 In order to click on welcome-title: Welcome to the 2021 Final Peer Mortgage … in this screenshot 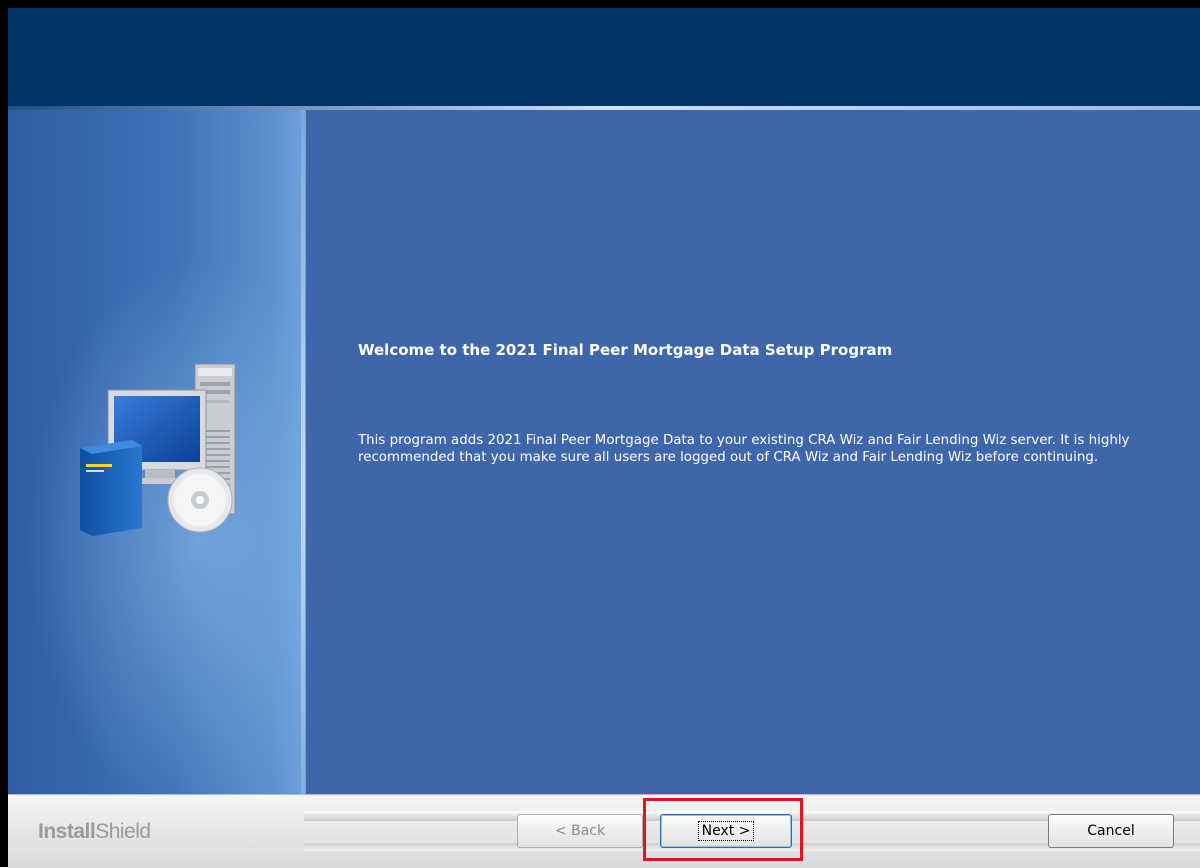, I will do `click(625, 350)`.